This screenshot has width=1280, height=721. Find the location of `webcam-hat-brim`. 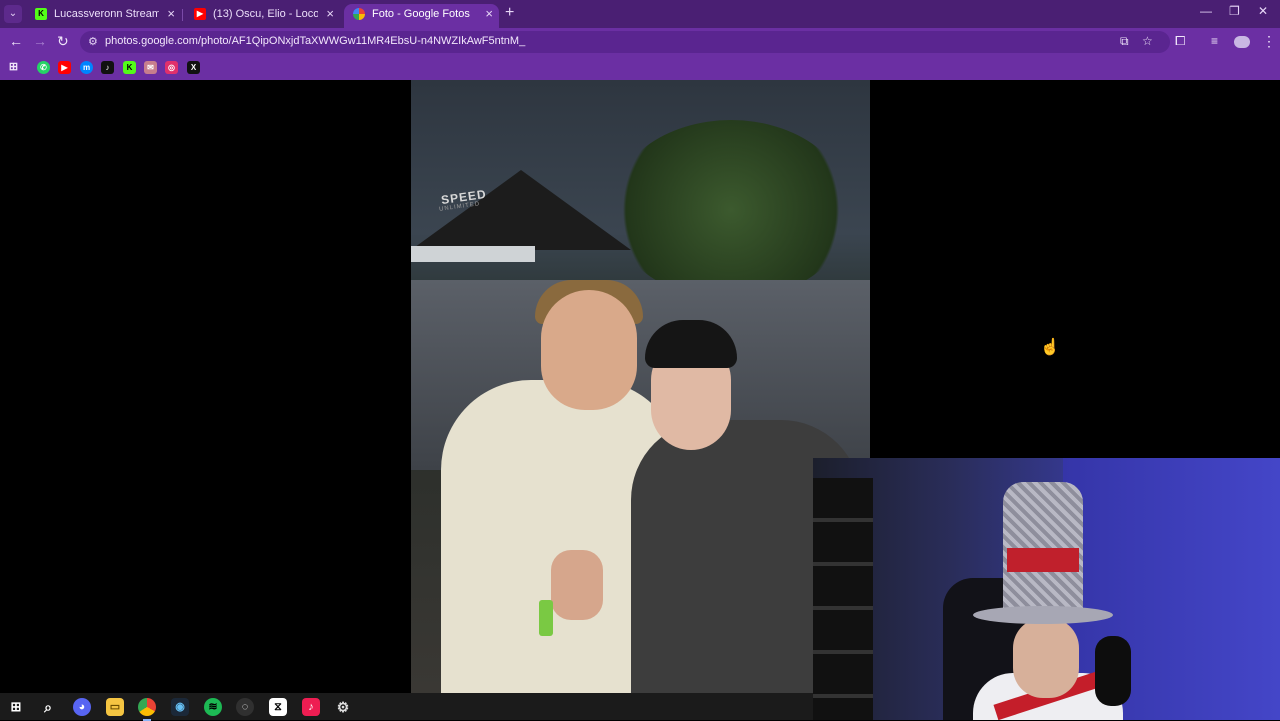

webcam-hat-brim is located at coordinates (1043, 615).